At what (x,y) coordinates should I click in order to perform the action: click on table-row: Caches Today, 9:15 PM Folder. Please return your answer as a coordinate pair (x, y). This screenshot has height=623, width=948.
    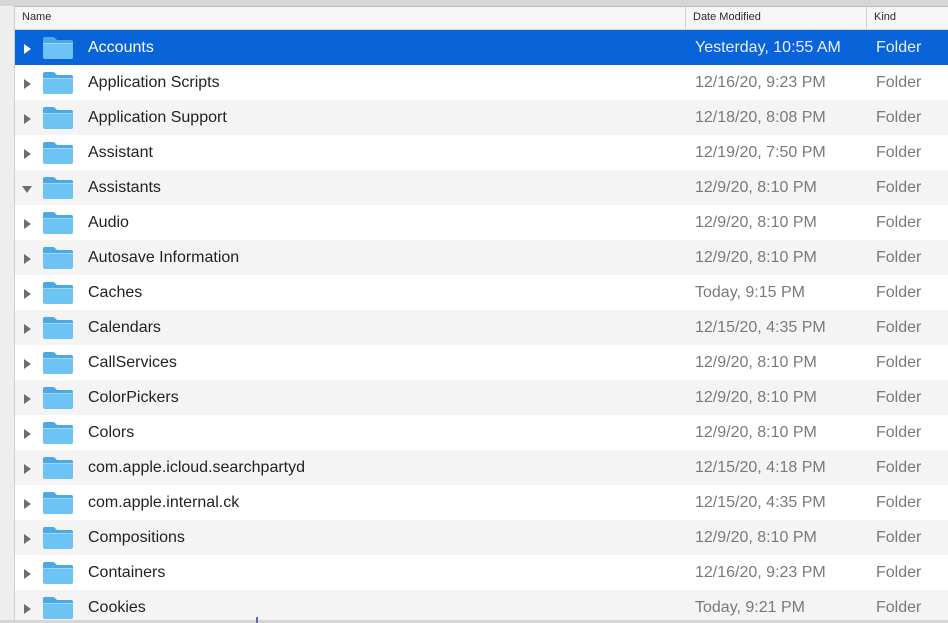
    Looking at the image, I should click on (481, 292).